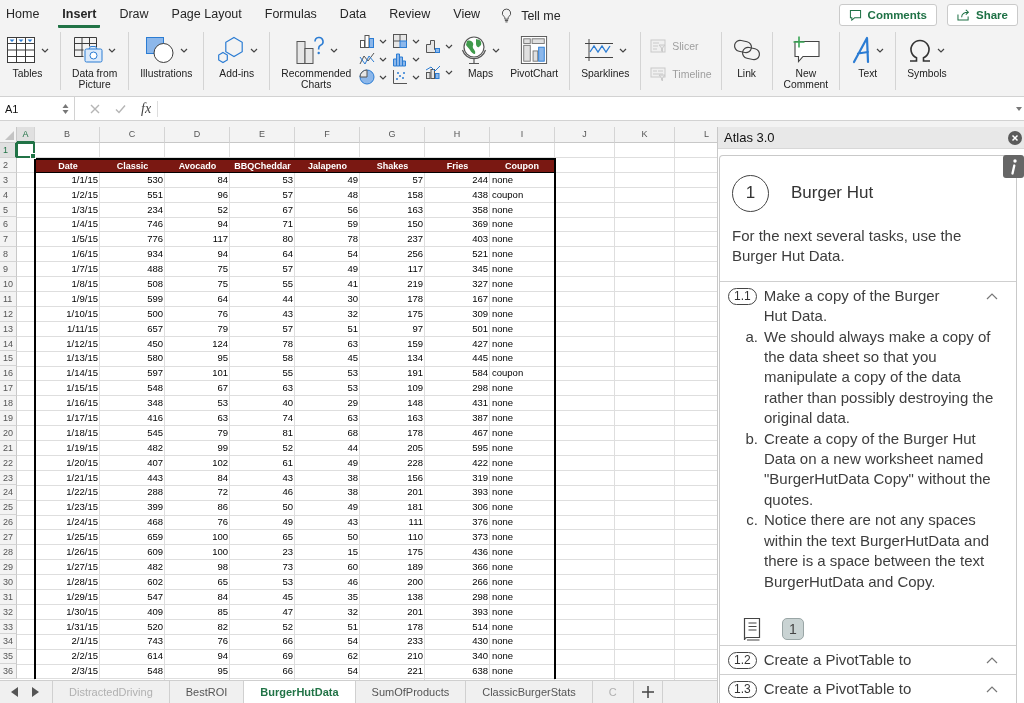  What do you see at coordinates (746, 50) in the screenshot?
I see `link-icon` at bounding box center [746, 50].